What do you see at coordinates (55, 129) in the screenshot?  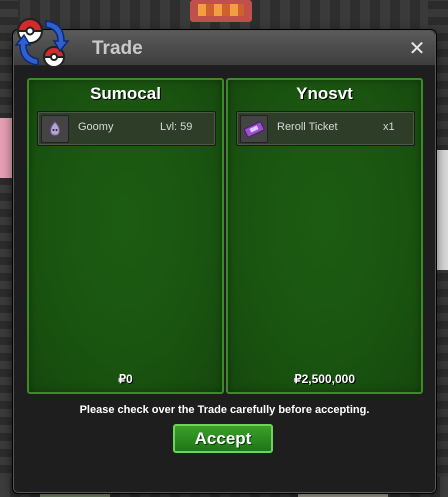 I see `goomy-icon` at bounding box center [55, 129].